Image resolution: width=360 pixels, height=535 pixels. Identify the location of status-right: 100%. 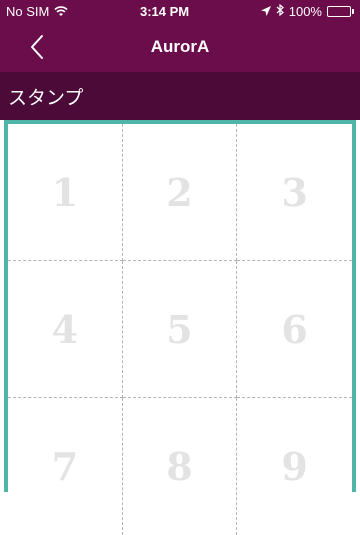
(307, 11).